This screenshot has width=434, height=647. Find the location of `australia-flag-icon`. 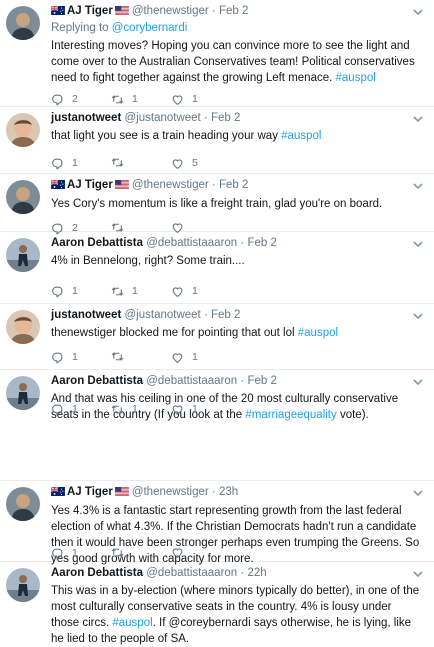

australia-flag-icon is located at coordinates (58, 12).